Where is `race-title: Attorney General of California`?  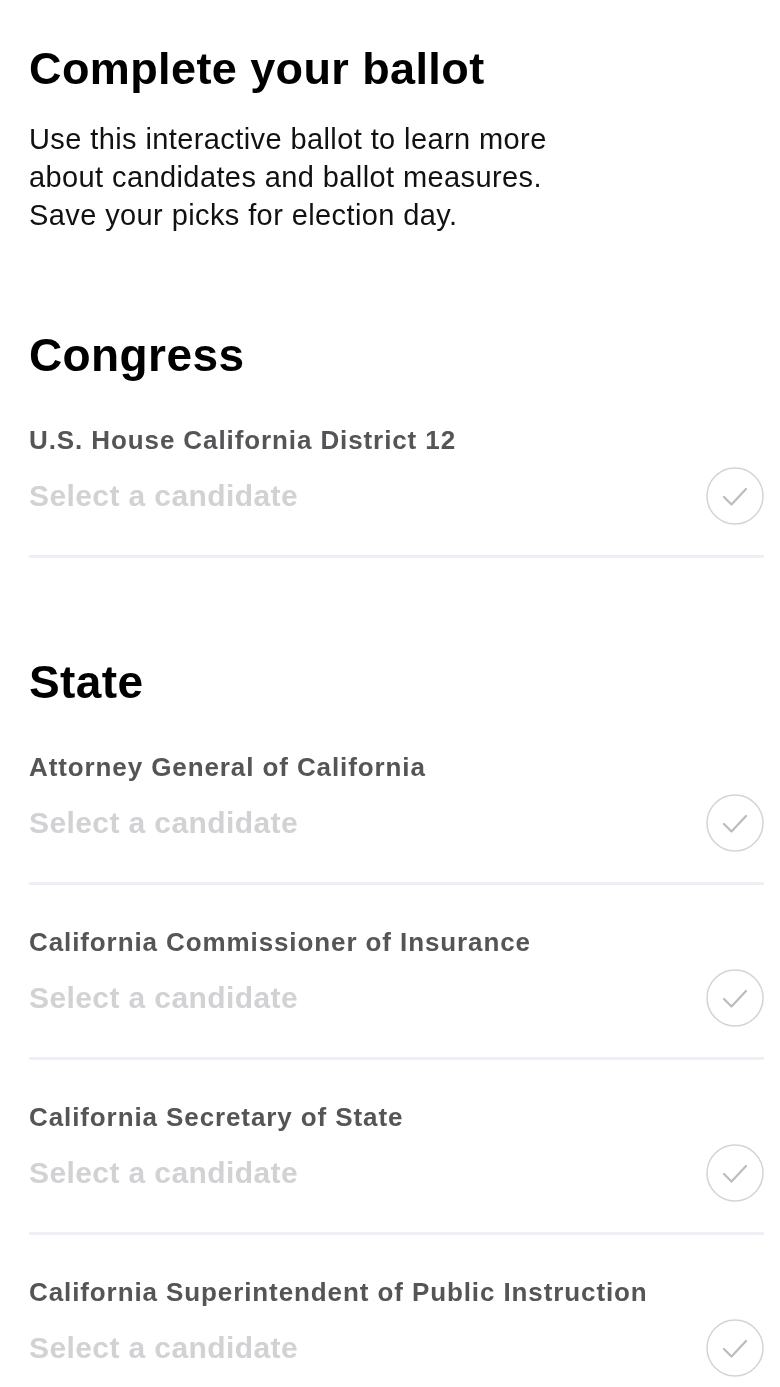 race-title: Attorney General of California is located at coordinates (227, 767).